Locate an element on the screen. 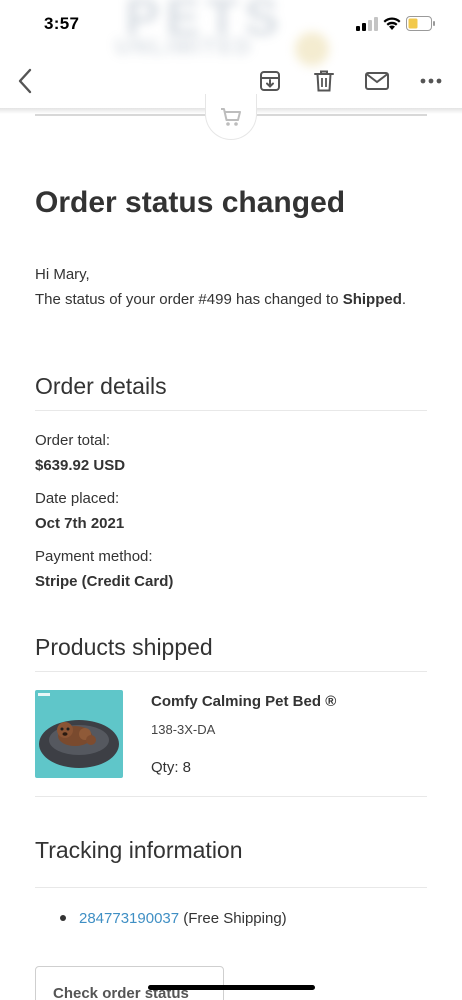 The width and height of the screenshot is (462, 1000). cart-icon is located at coordinates (231, 116).